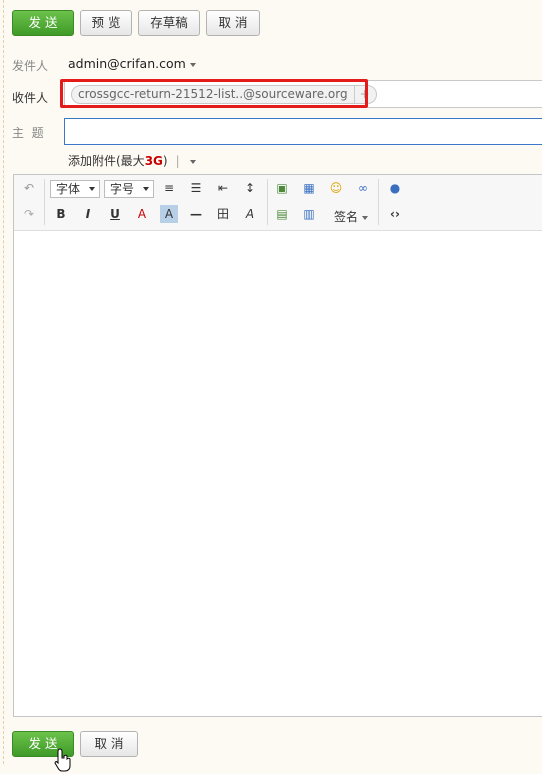 The height and width of the screenshot is (774, 542). What do you see at coordinates (30, 66) in the screenshot?
I see `sender-label: 发件人` at bounding box center [30, 66].